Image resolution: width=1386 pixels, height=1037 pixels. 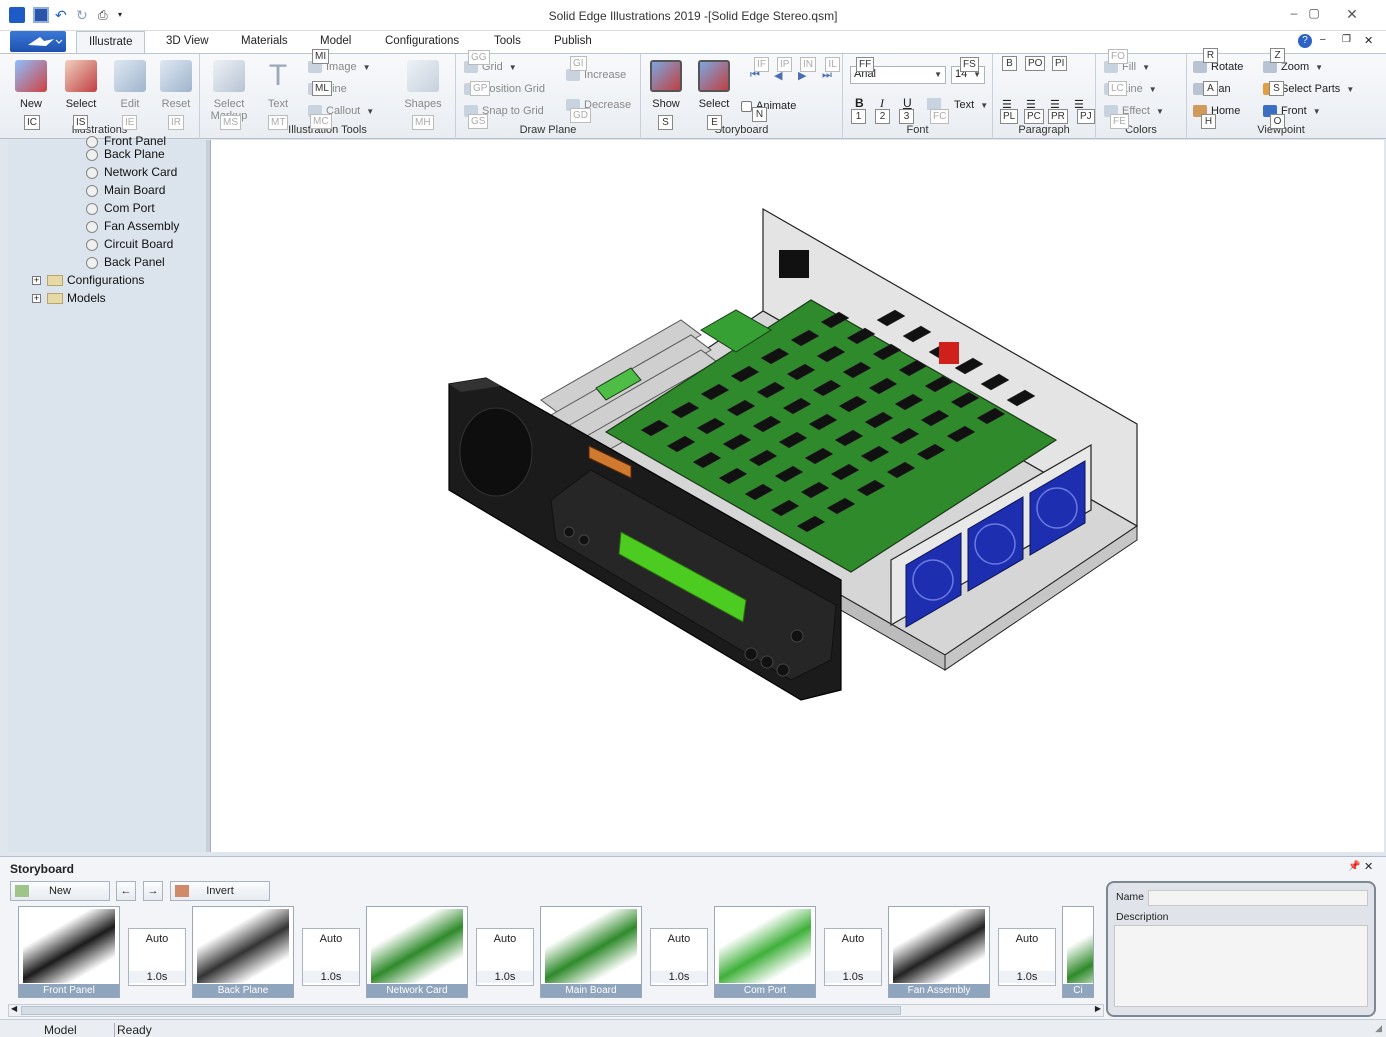 I want to click on storyboard-frame: Front Panel, so click(x=69, y=952).